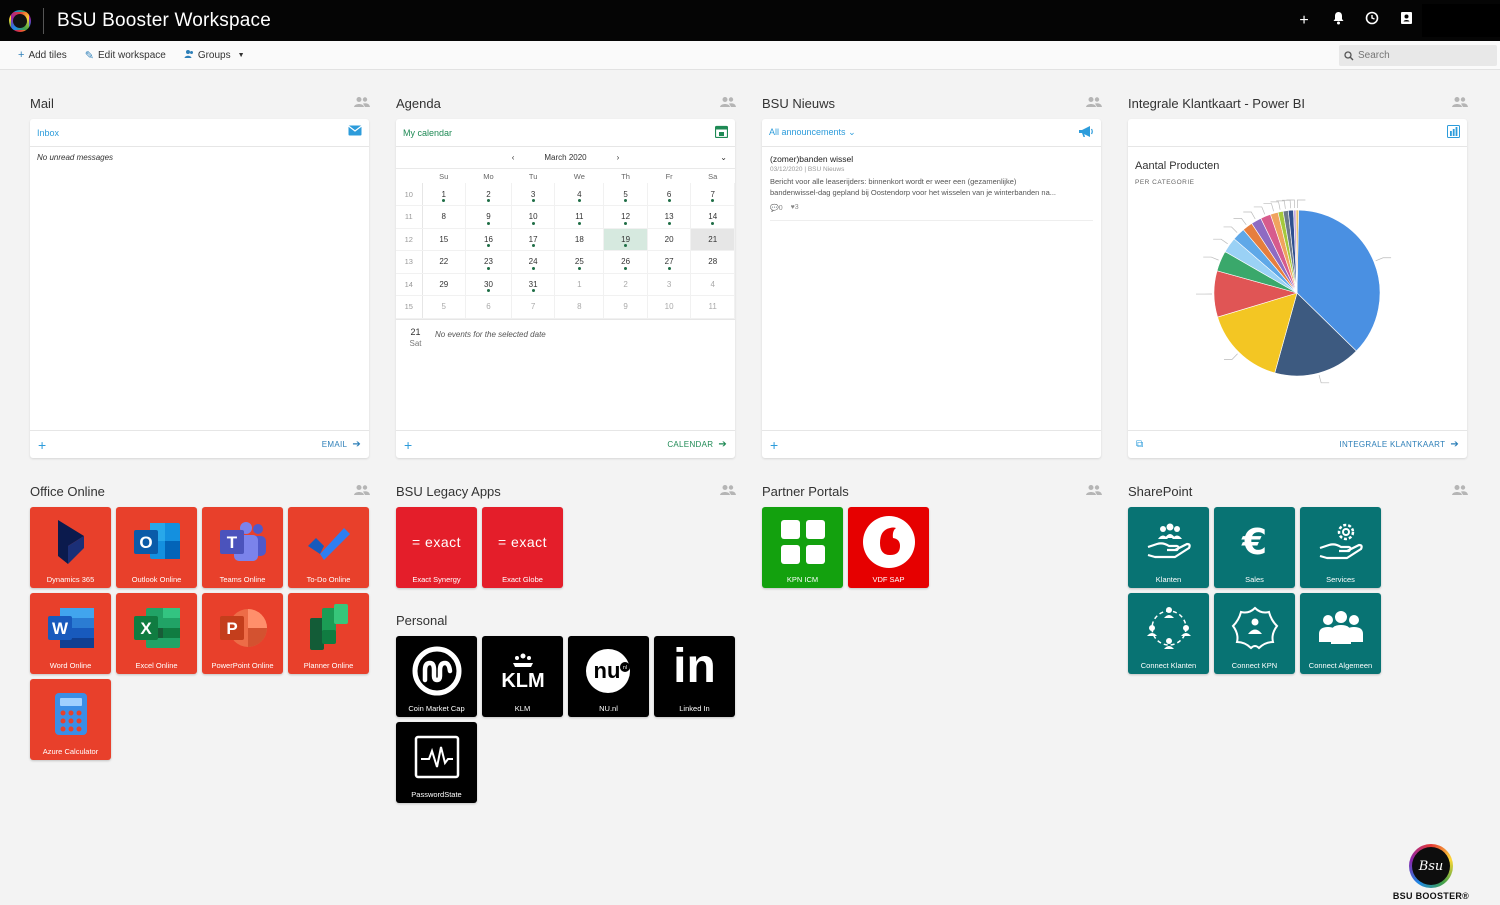 Image resolution: width=1500 pixels, height=905 pixels. I want to click on bar-chart-icon, so click(1453, 133).